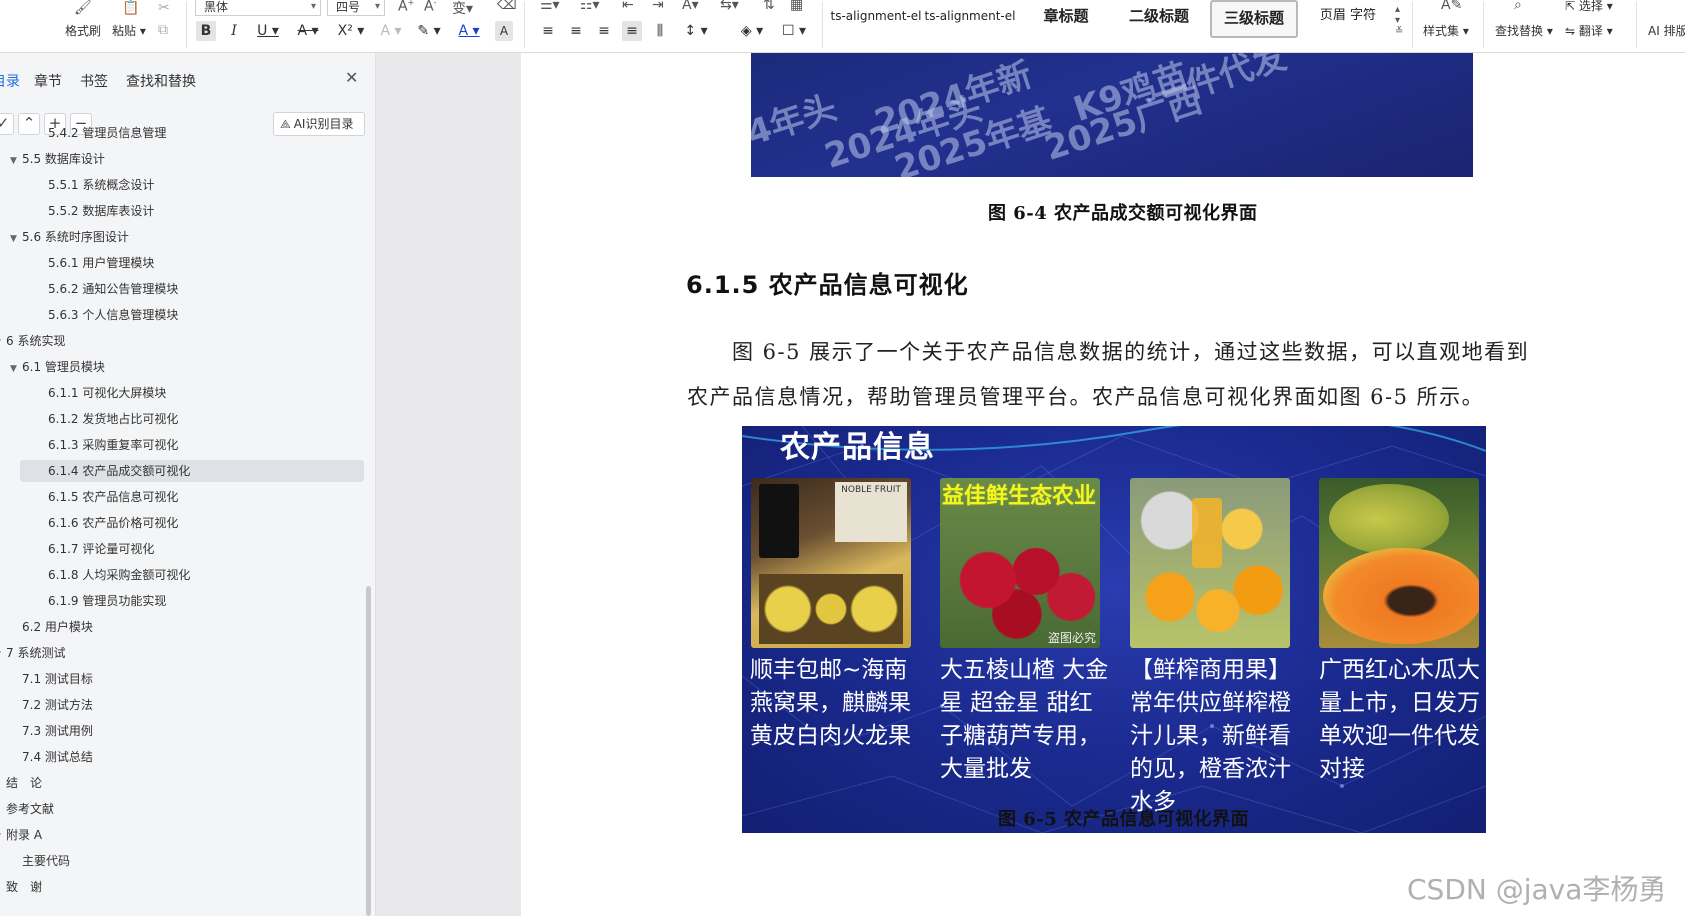 The image size is (1685, 916). What do you see at coordinates (101, 185) in the screenshot?
I see `toc-item: 5.5.1 系统概念设计` at bounding box center [101, 185].